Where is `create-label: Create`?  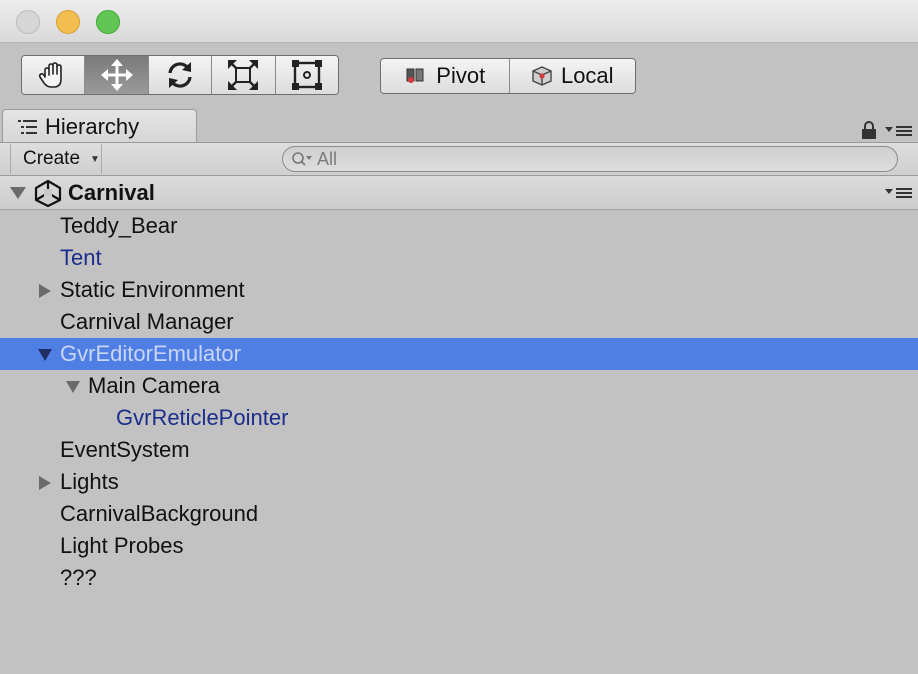 create-label: Create is located at coordinates (52, 158).